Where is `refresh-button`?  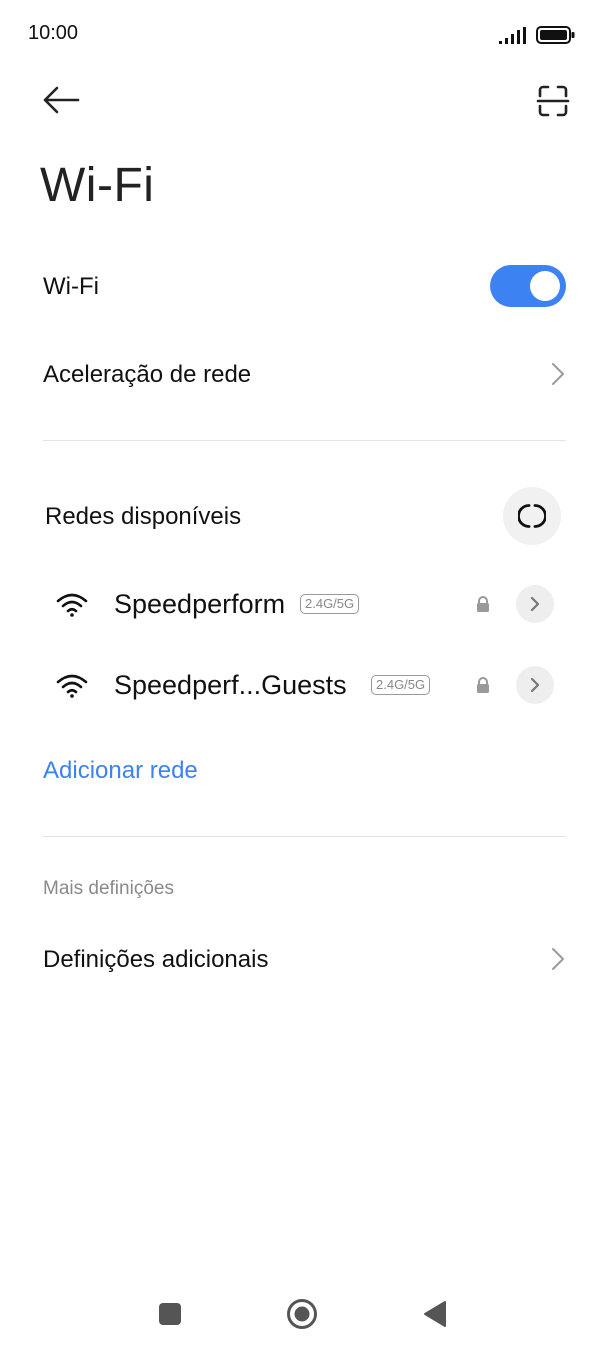 refresh-button is located at coordinates (532, 516).